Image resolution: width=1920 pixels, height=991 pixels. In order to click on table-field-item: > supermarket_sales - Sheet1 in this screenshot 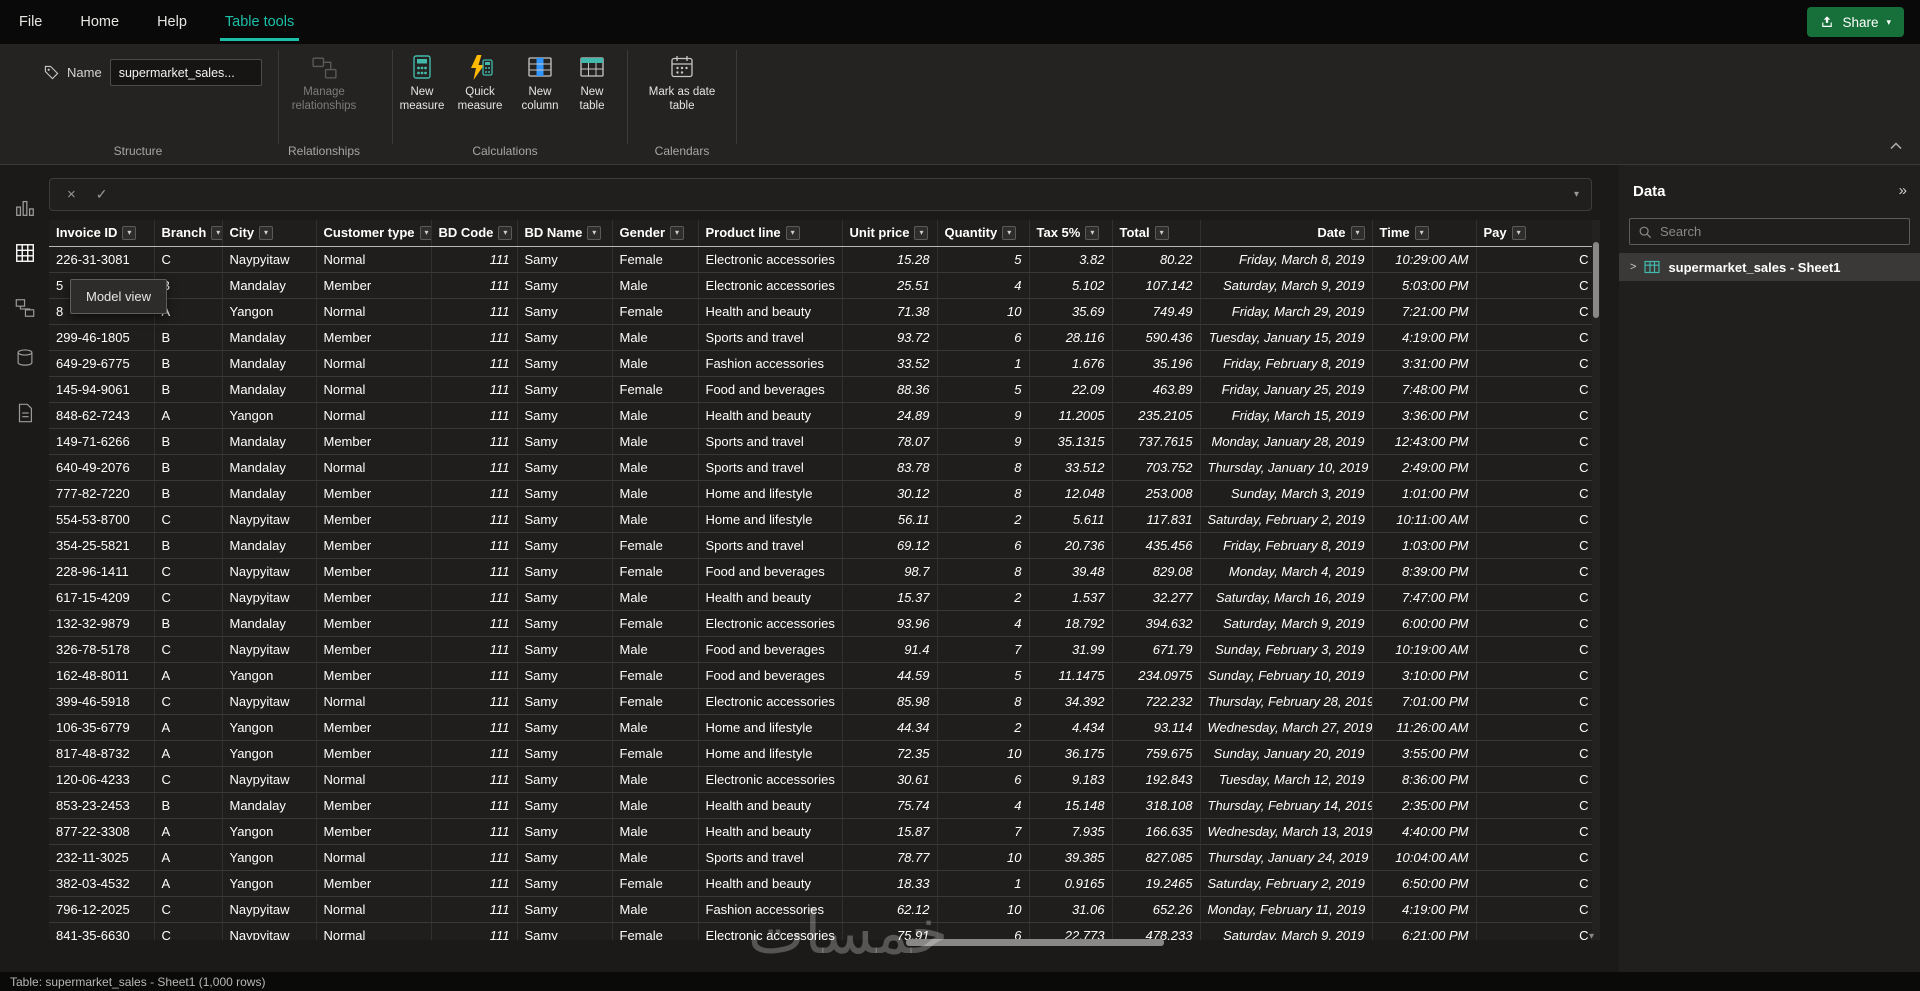, I will do `click(1769, 267)`.